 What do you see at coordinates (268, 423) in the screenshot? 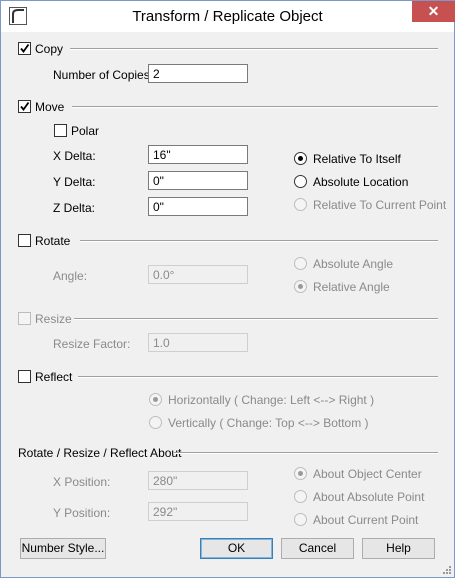
I see `reflect-vertically-label: Vertically ( Change: Top <--> Bottom )` at bounding box center [268, 423].